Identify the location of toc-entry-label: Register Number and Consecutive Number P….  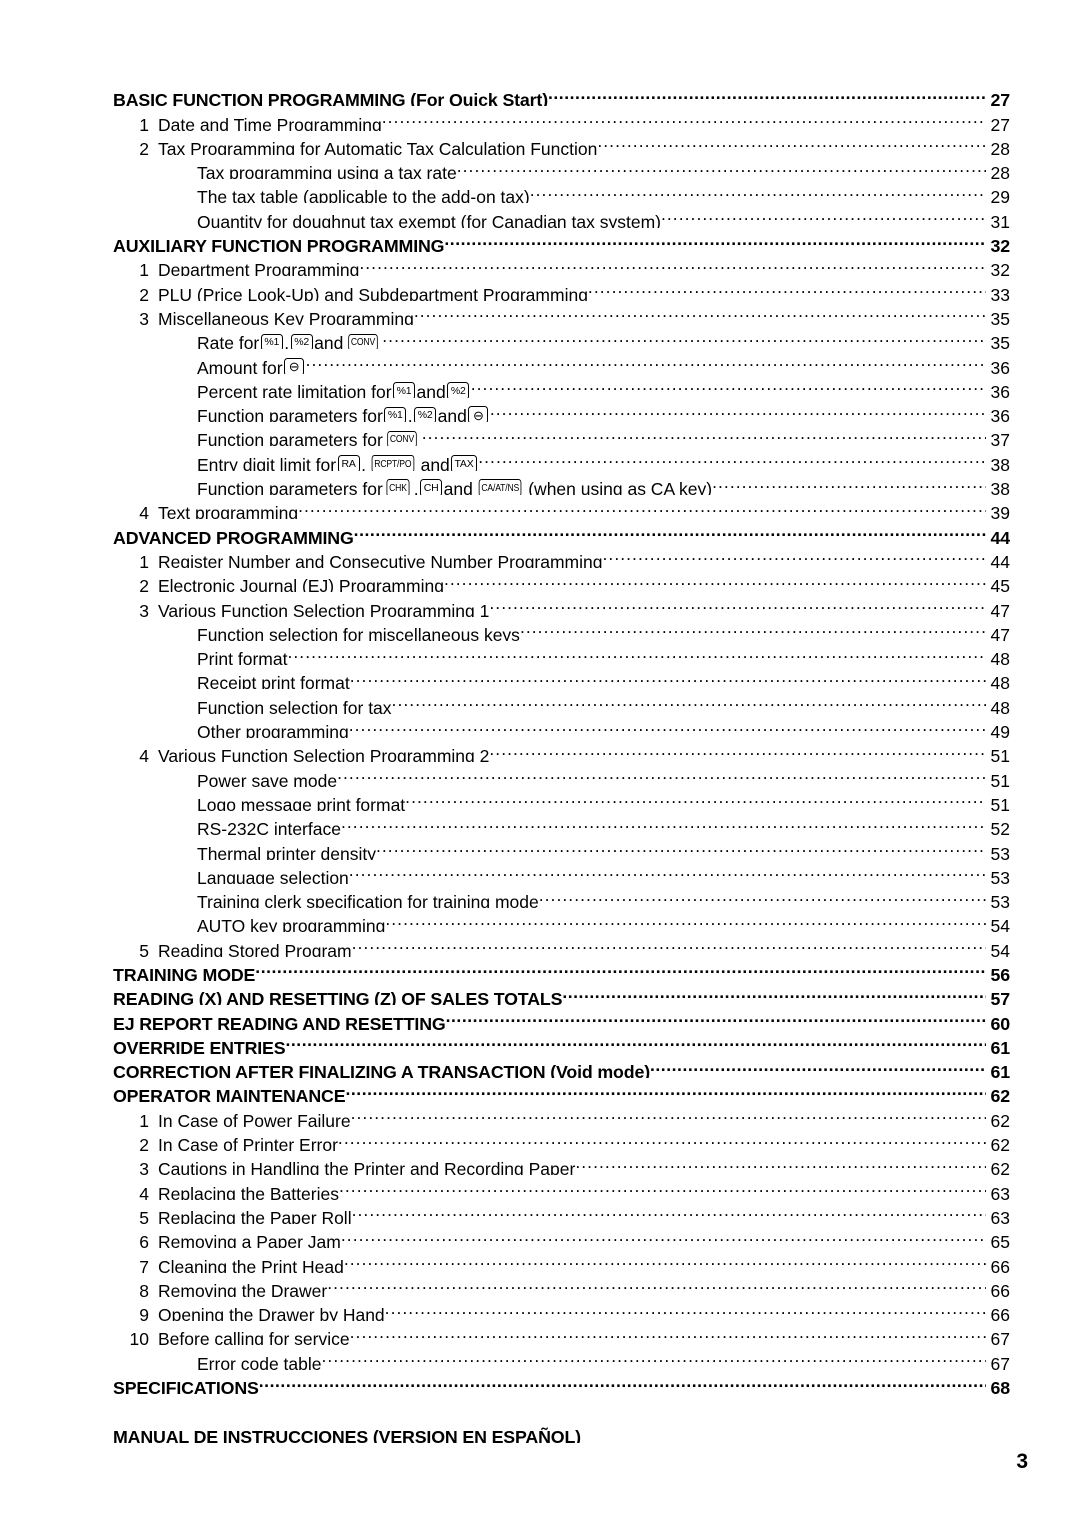
(380, 559).